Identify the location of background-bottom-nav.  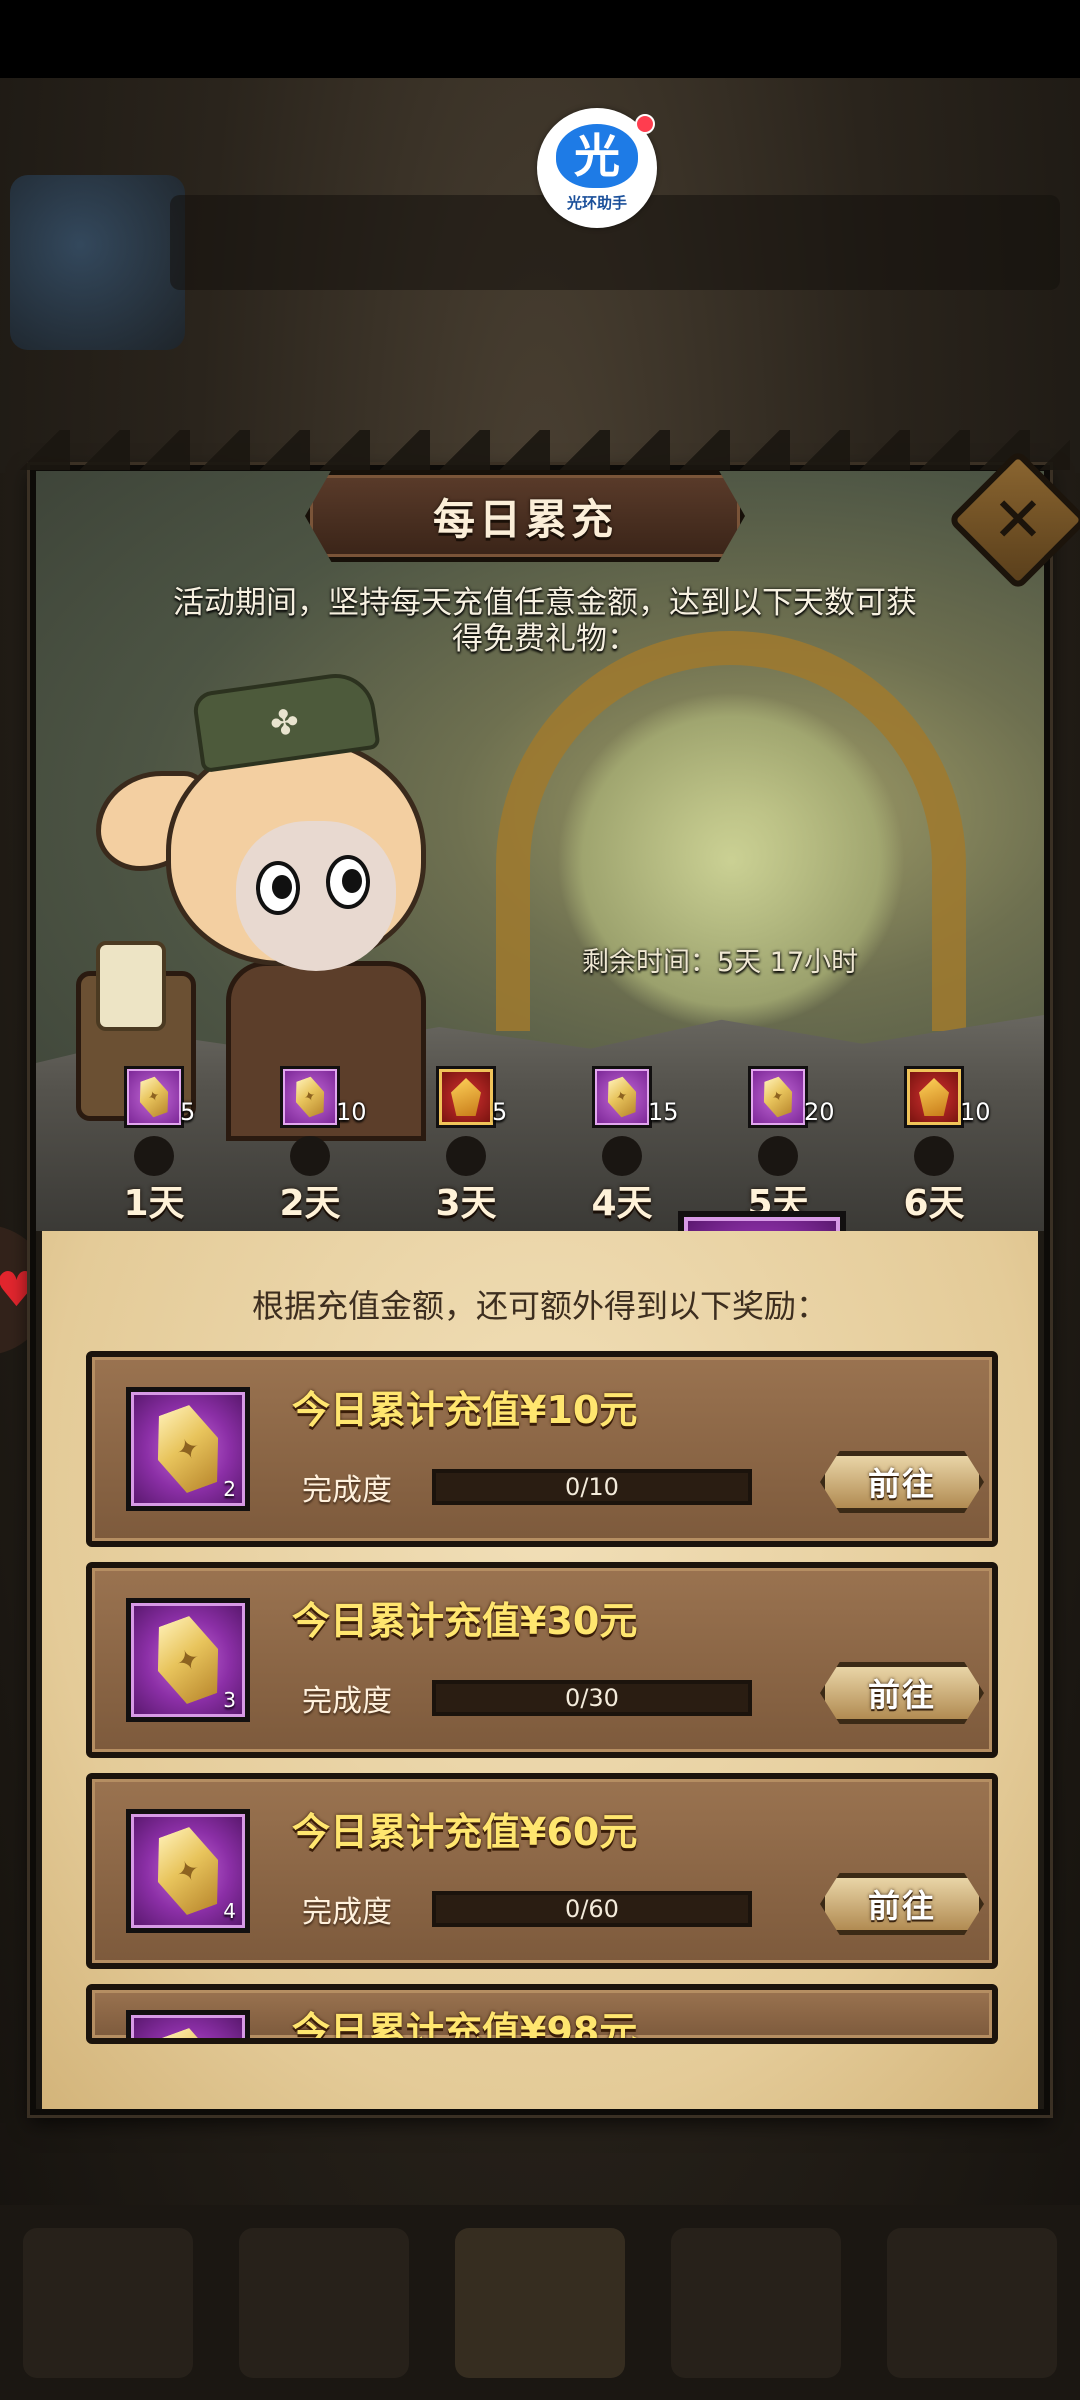
(540, 2302).